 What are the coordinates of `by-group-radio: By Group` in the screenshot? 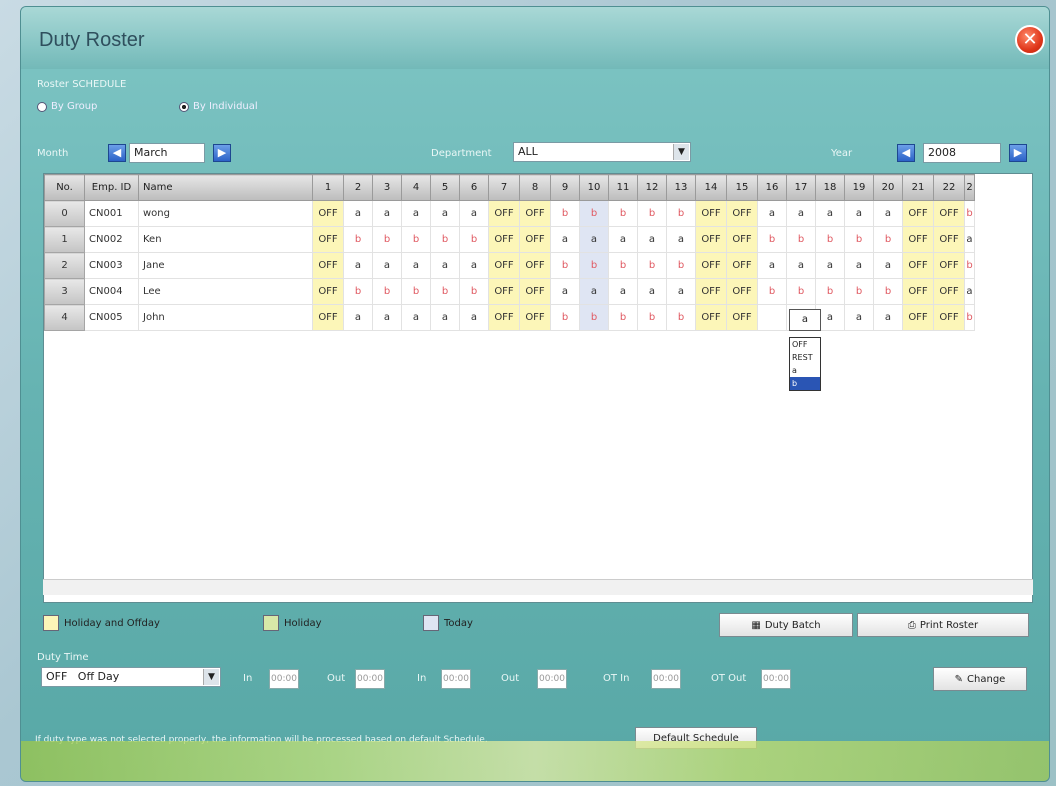 It's located at (67, 106).